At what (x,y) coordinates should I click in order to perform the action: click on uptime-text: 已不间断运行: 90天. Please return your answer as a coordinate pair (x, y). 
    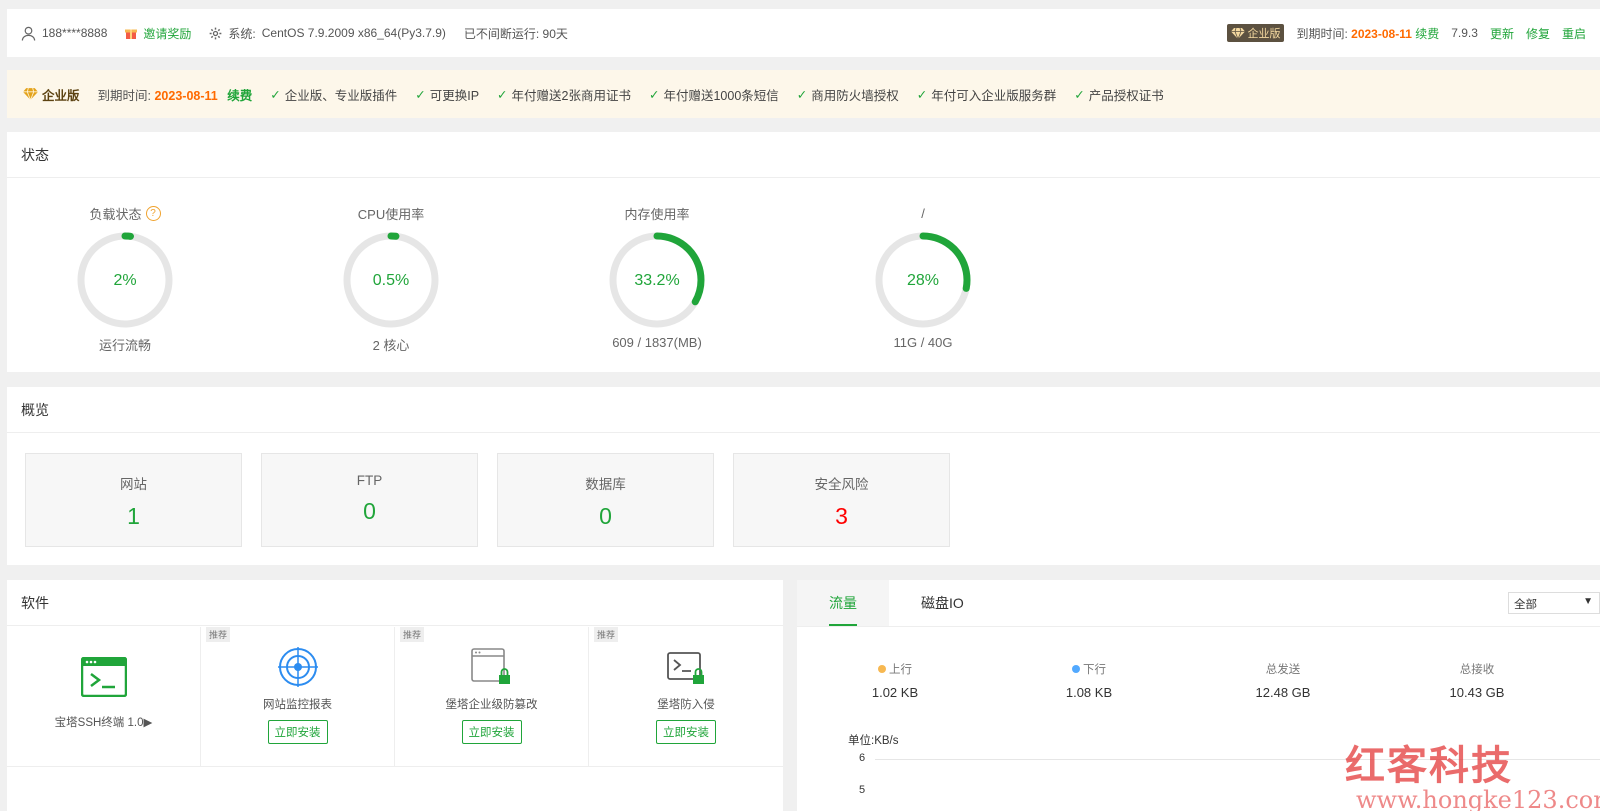
    Looking at the image, I should click on (515, 33).